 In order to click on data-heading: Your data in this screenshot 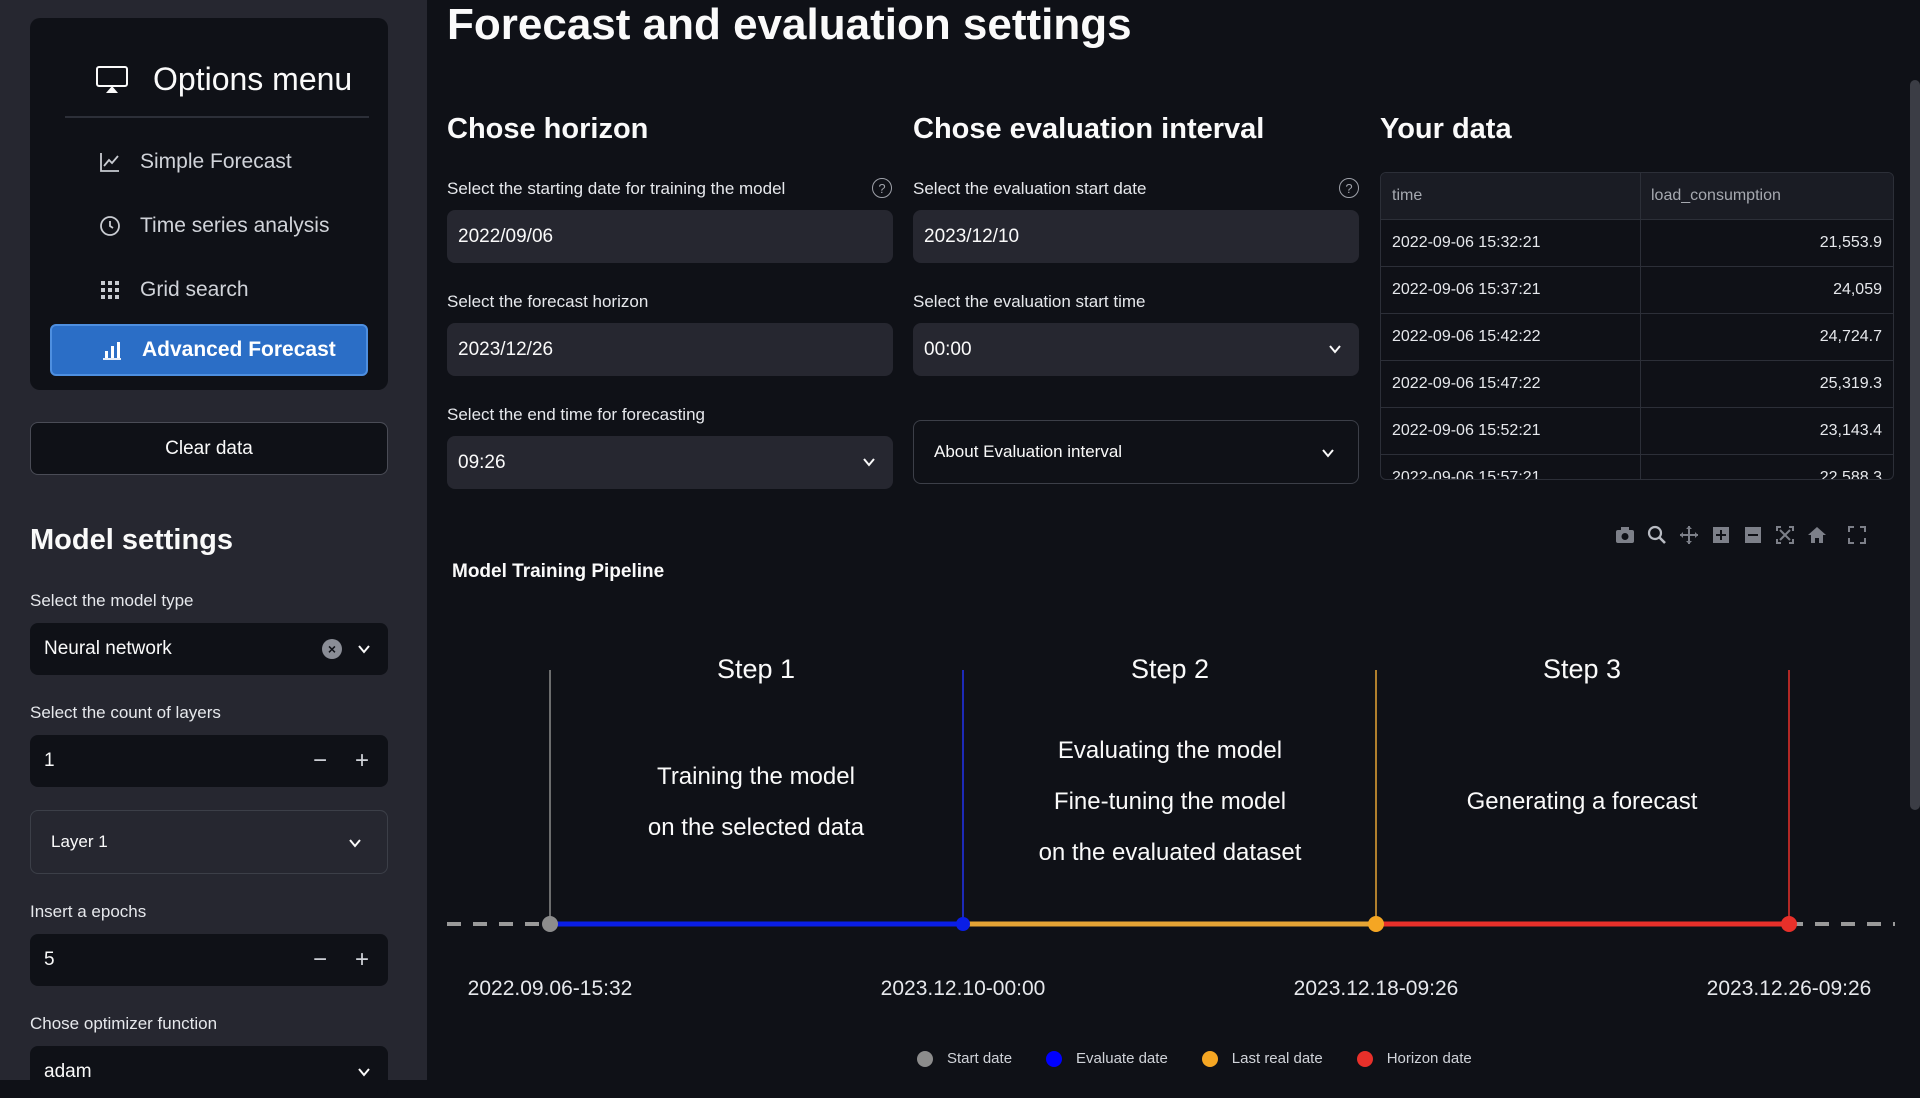, I will do `click(1446, 129)`.